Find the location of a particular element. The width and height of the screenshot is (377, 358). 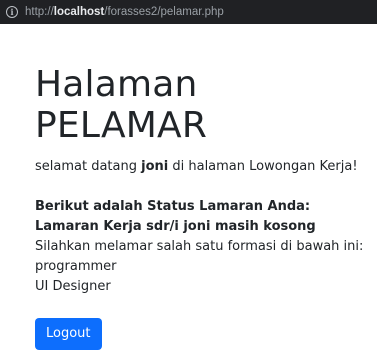

address-bar: i http://localhost/forasses2/pelamar.php is located at coordinates (188, 12).